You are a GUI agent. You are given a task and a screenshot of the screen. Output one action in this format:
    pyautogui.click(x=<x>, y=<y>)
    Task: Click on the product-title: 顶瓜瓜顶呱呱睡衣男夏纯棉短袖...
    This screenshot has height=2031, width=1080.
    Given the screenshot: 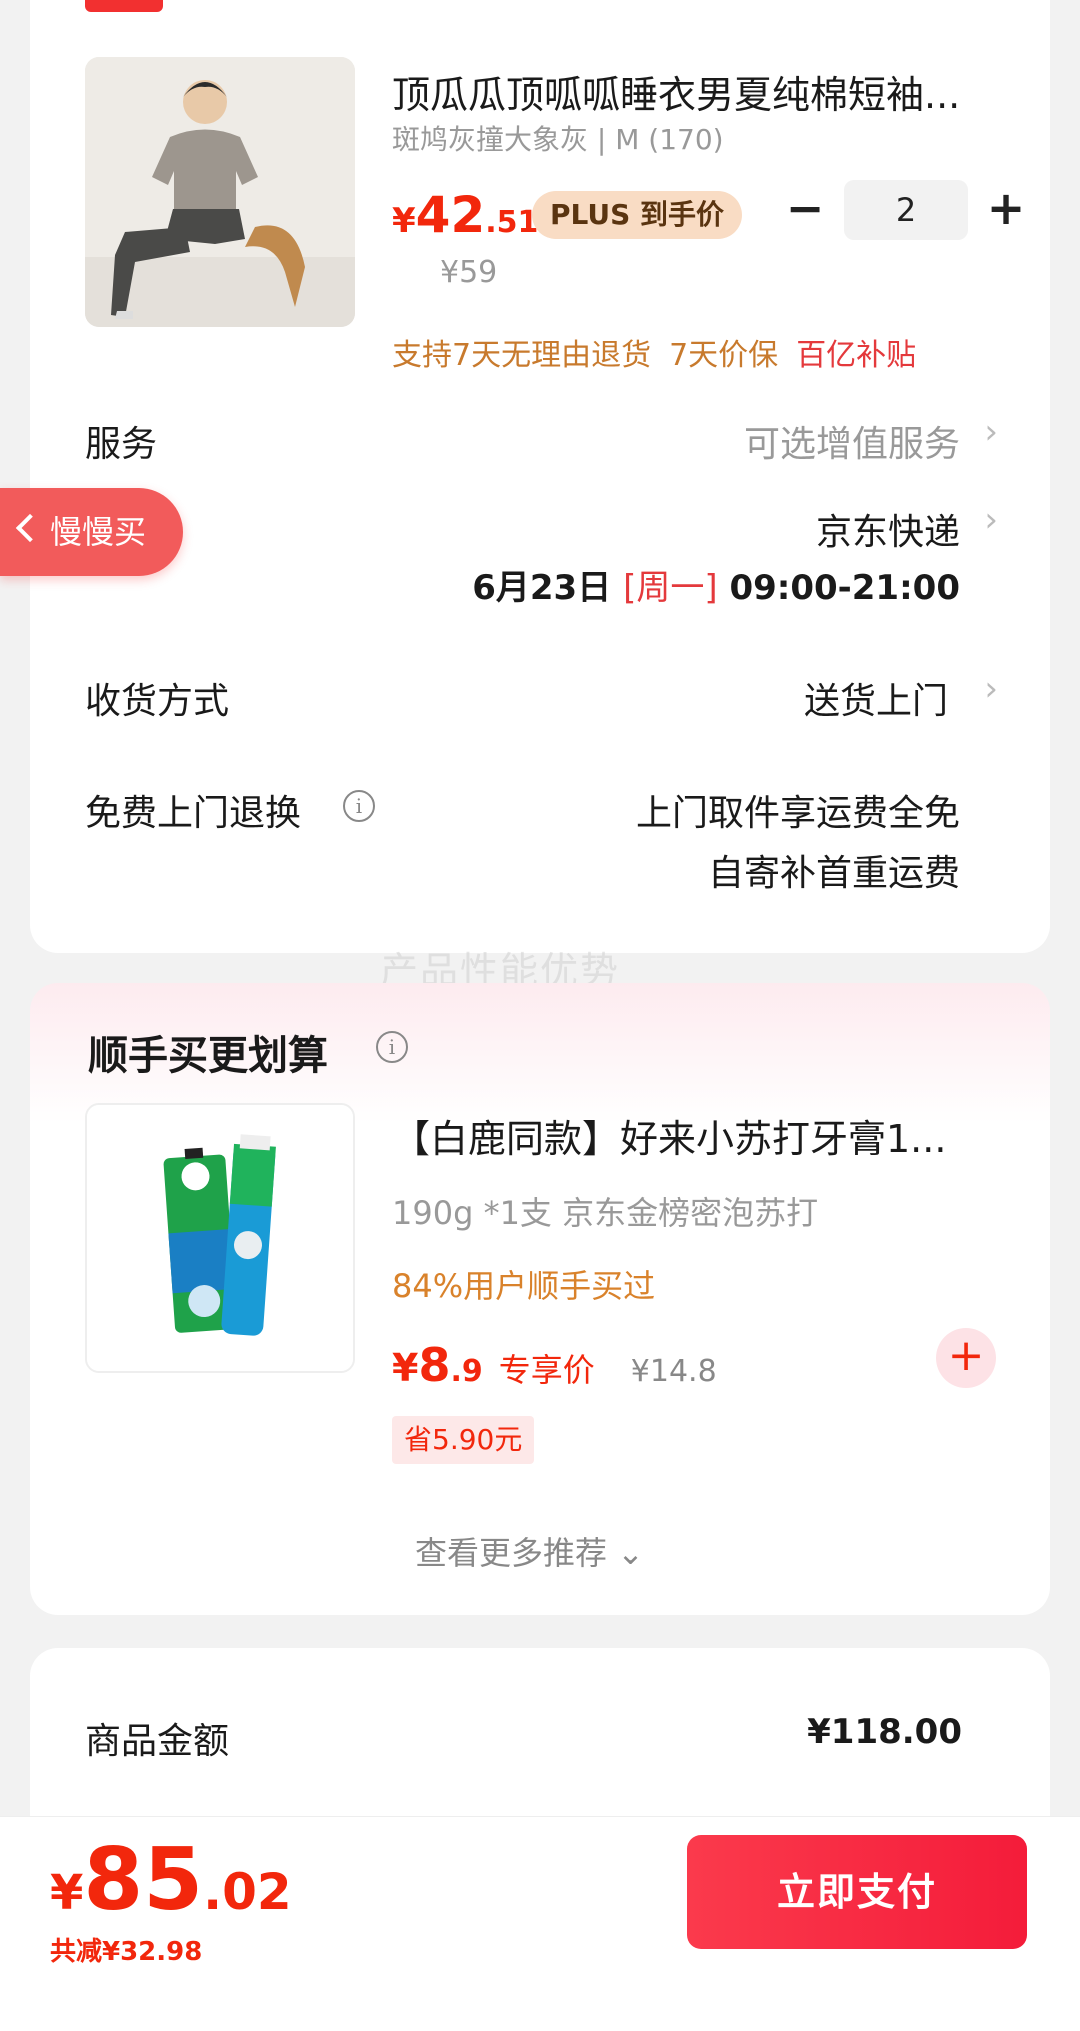 What is the action you would take?
    pyautogui.click(x=702, y=91)
    